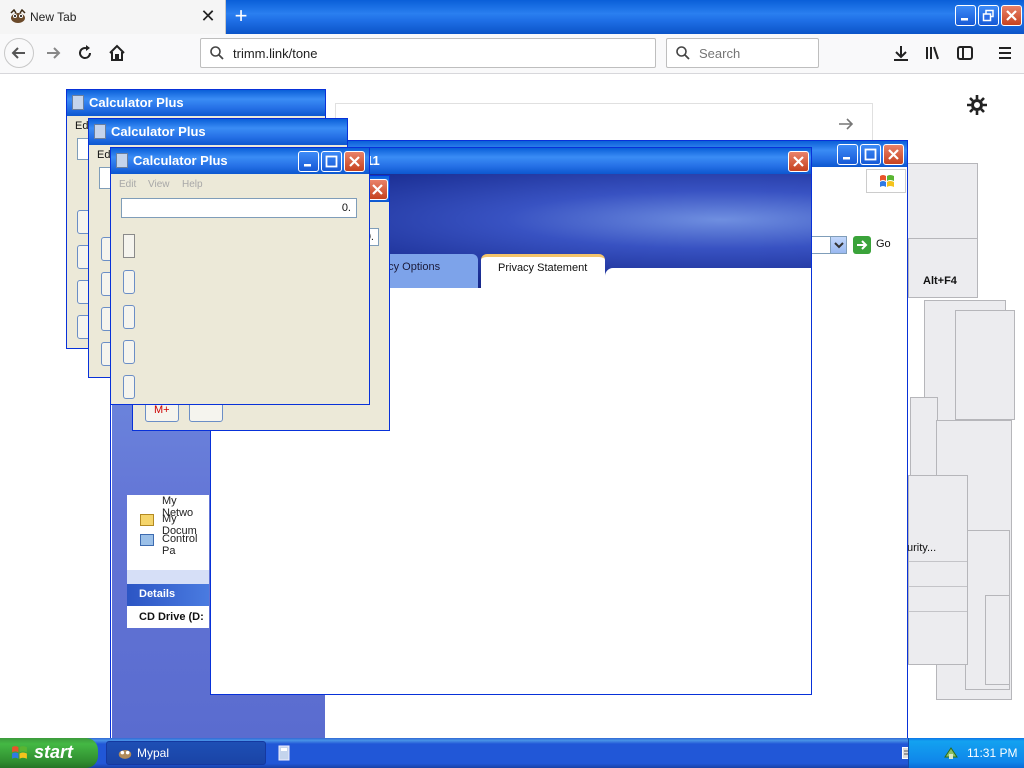 Image resolution: width=1024 pixels, height=768 pixels. What do you see at coordinates (992, 753) in the screenshot?
I see `clock: 11:31 PM` at bounding box center [992, 753].